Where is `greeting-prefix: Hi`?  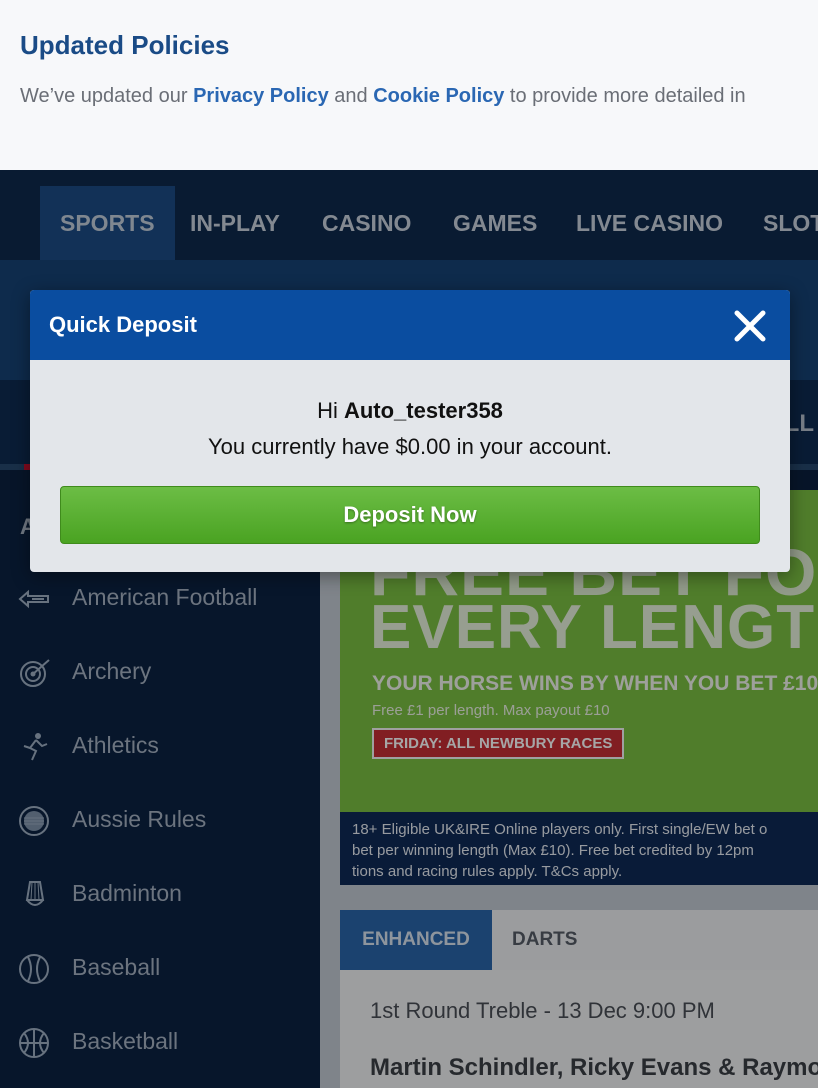 greeting-prefix: Hi is located at coordinates (330, 410).